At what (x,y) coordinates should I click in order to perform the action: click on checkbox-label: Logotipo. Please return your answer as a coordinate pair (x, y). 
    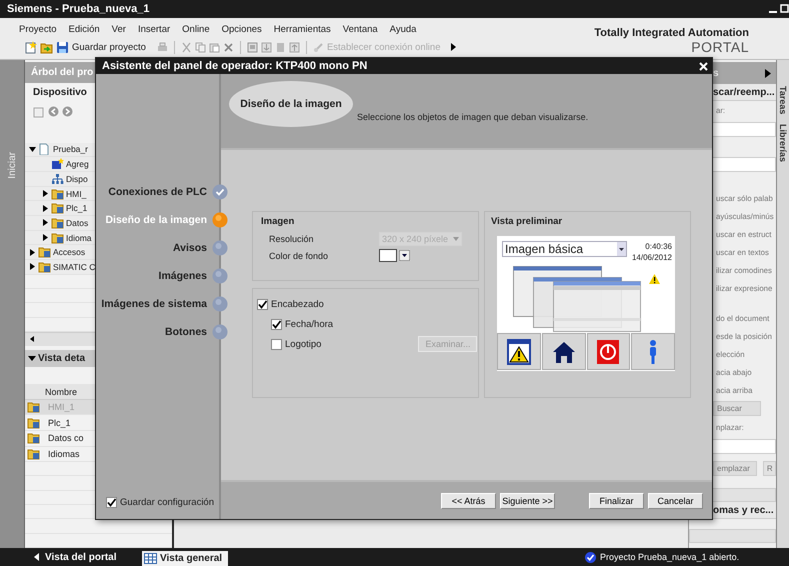
    Looking at the image, I should click on (303, 344).